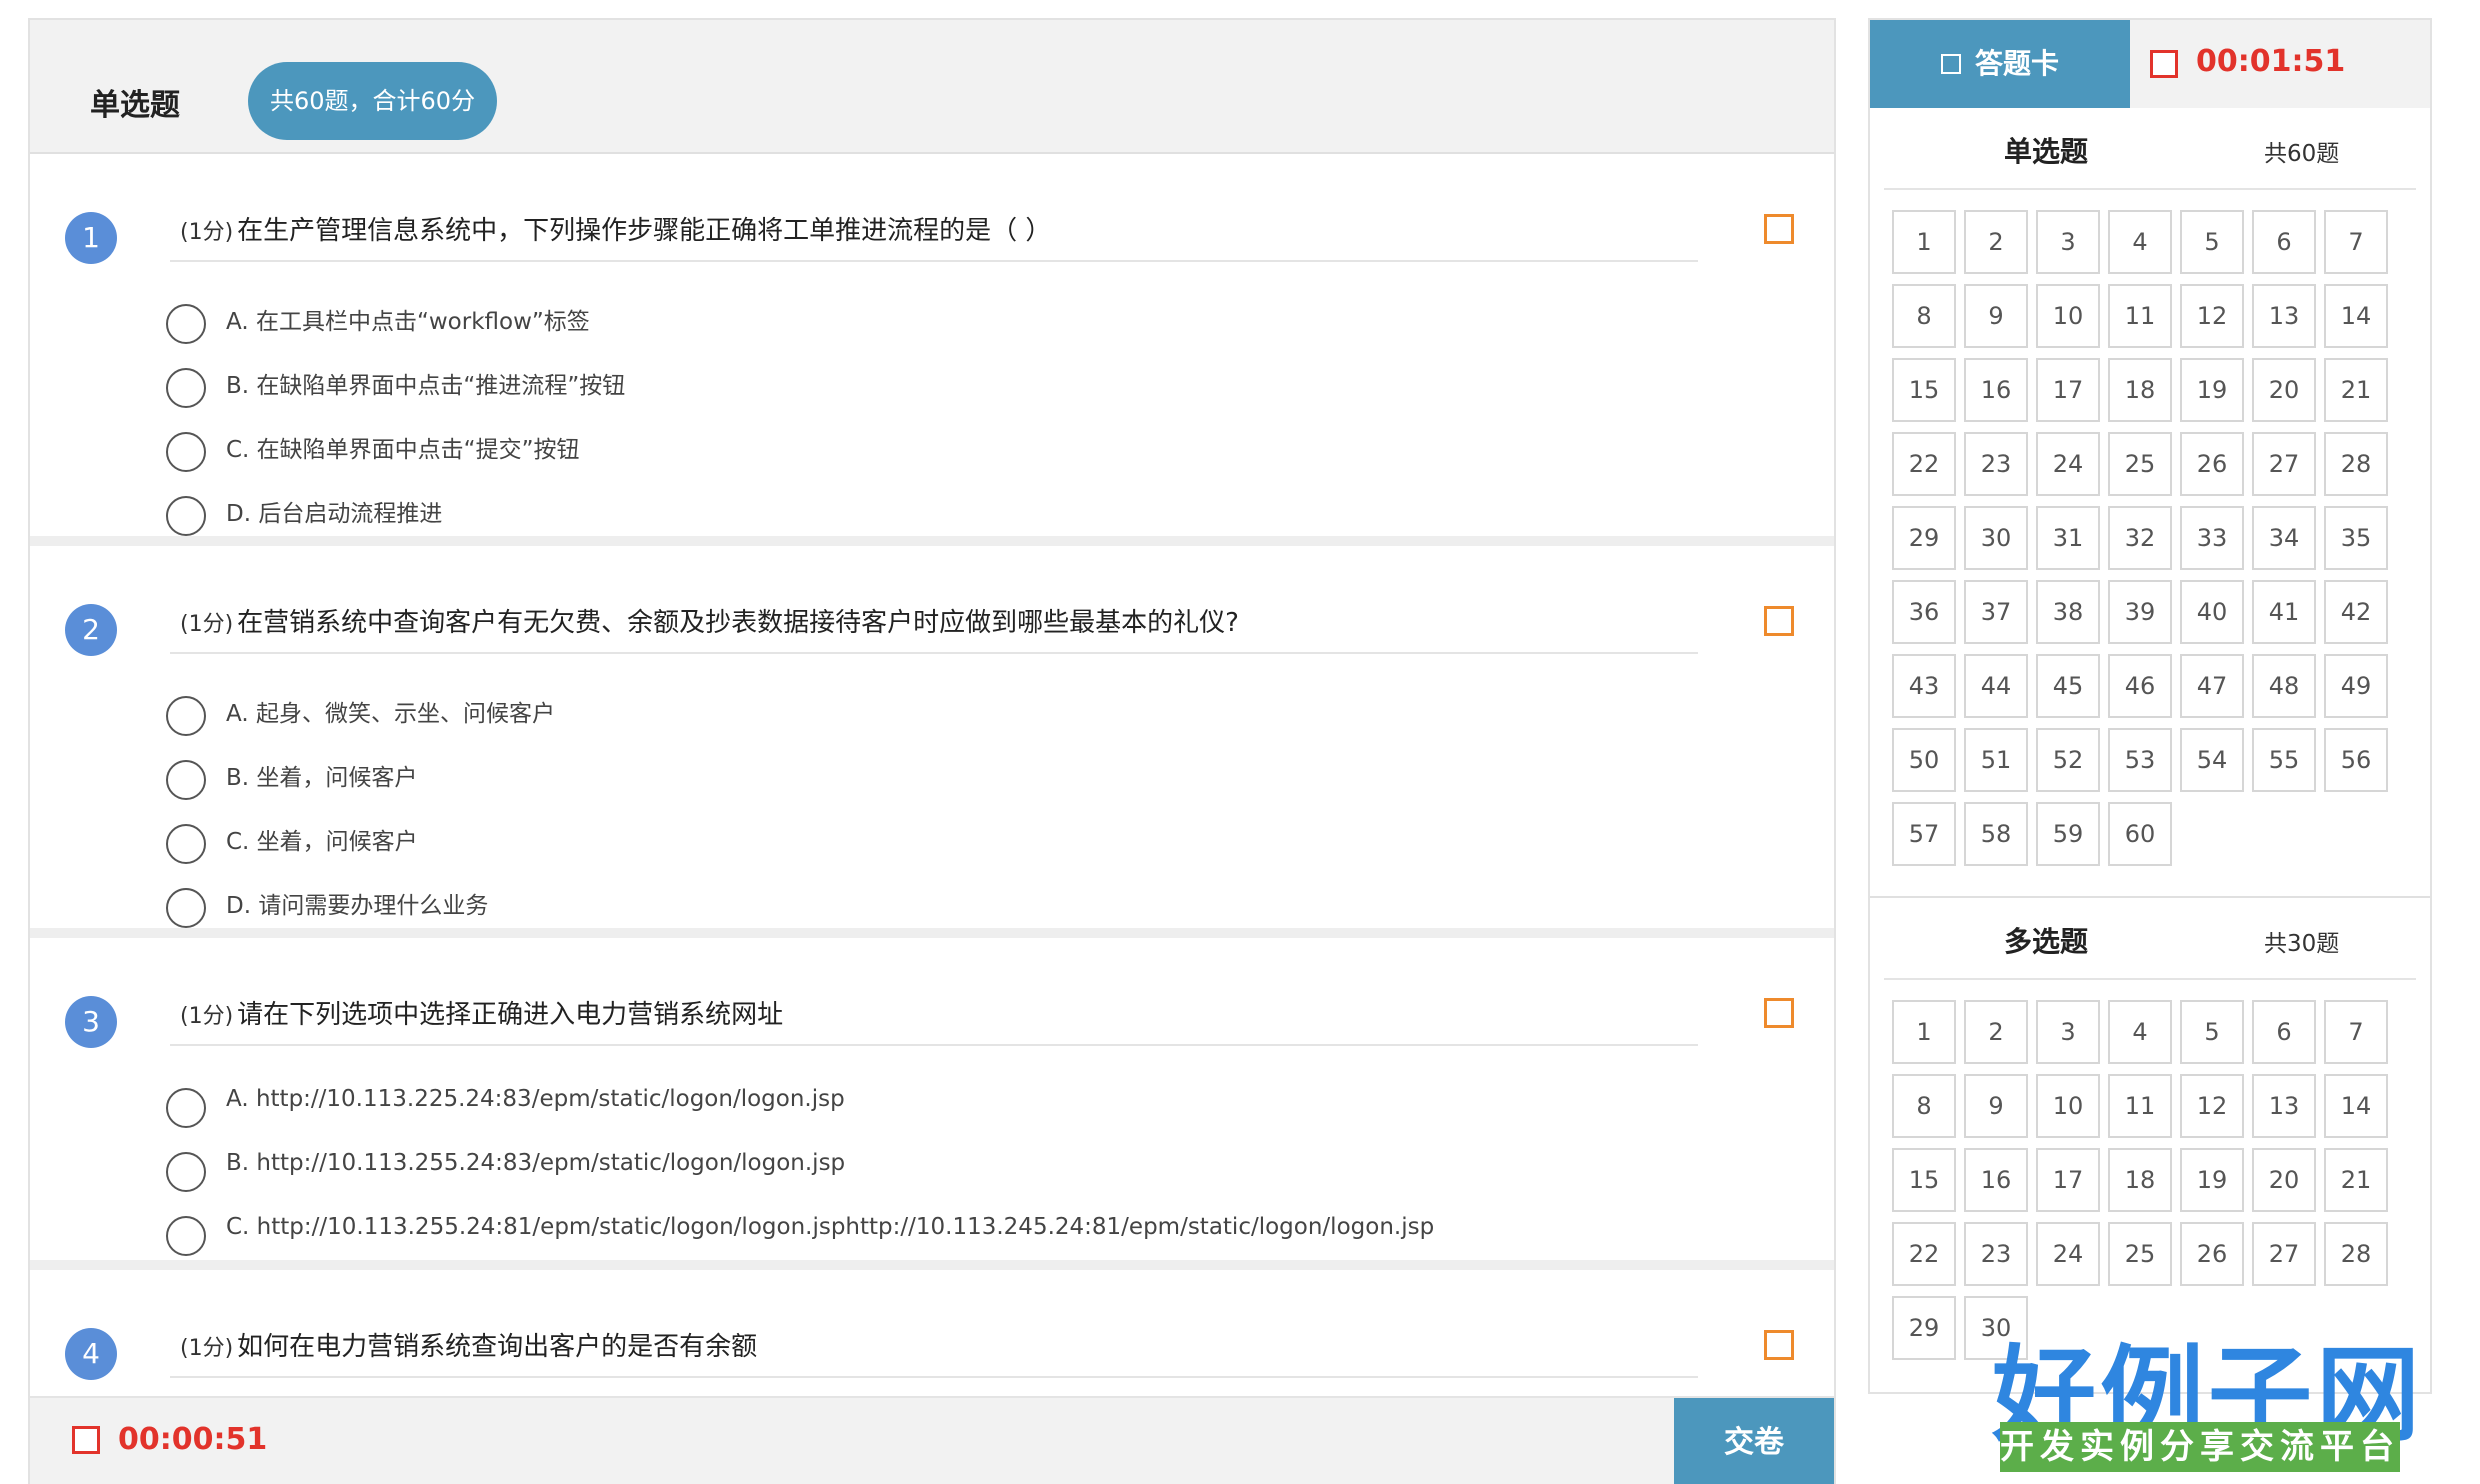 The width and height of the screenshot is (2480, 1484). Describe the element at coordinates (1924, 612) in the screenshot. I see `question-nav-cell: 36` at that location.